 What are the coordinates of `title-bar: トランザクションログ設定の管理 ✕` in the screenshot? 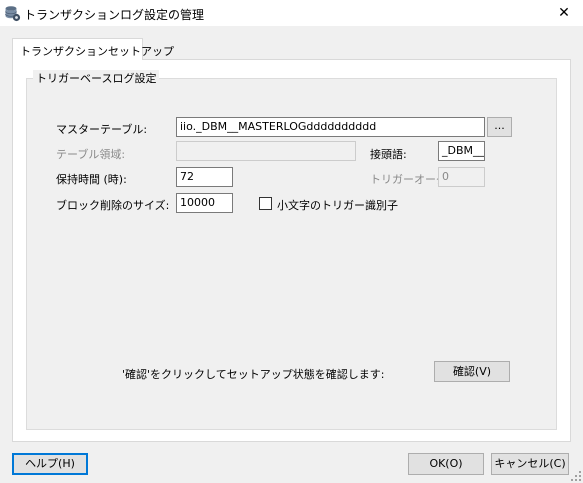 It's located at (291, 13).